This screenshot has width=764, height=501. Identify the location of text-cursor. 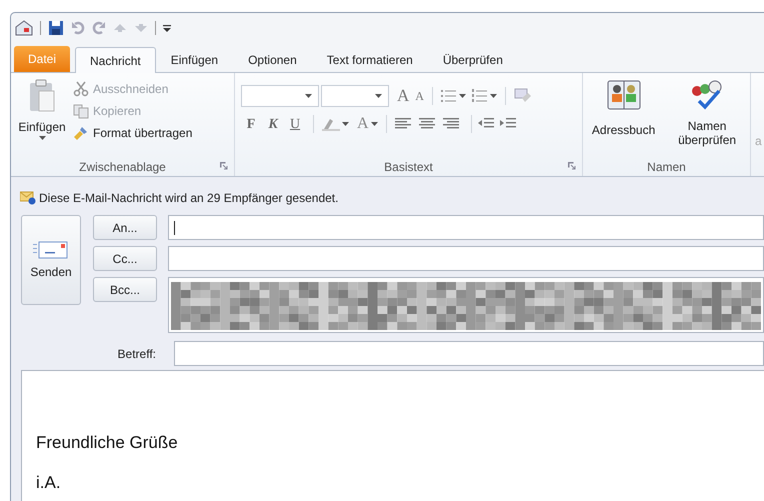
(174, 227).